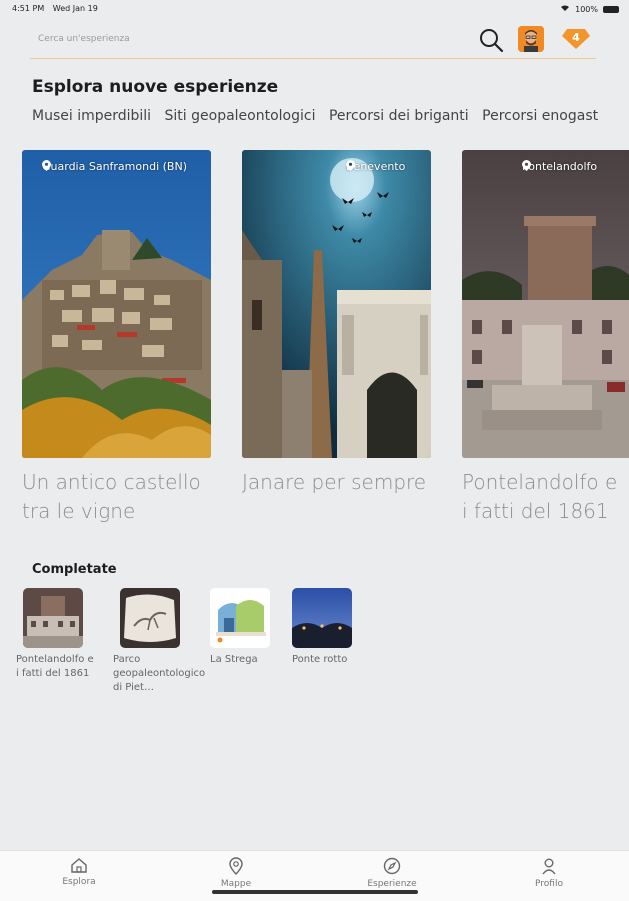 This screenshot has height=901, width=629. Describe the element at coordinates (249, 660) in the screenshot. I see `completed-item-label: La Strega` at that location.